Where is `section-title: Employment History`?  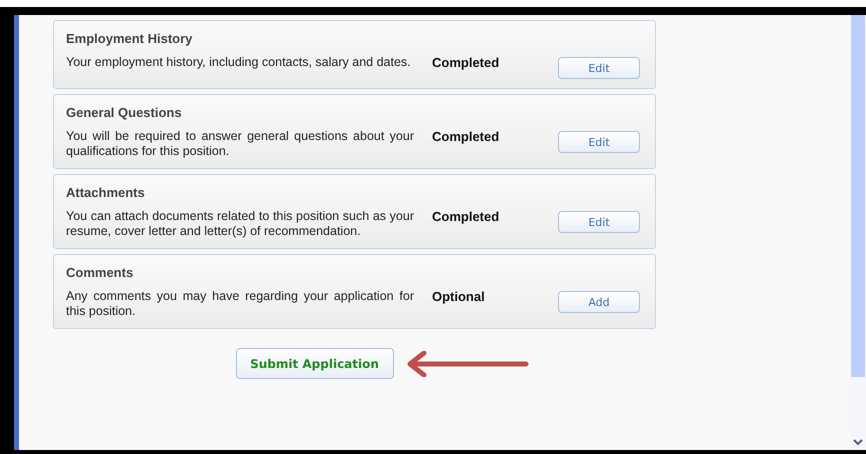
section-title: Employment History is located at coordinates (130, 38).